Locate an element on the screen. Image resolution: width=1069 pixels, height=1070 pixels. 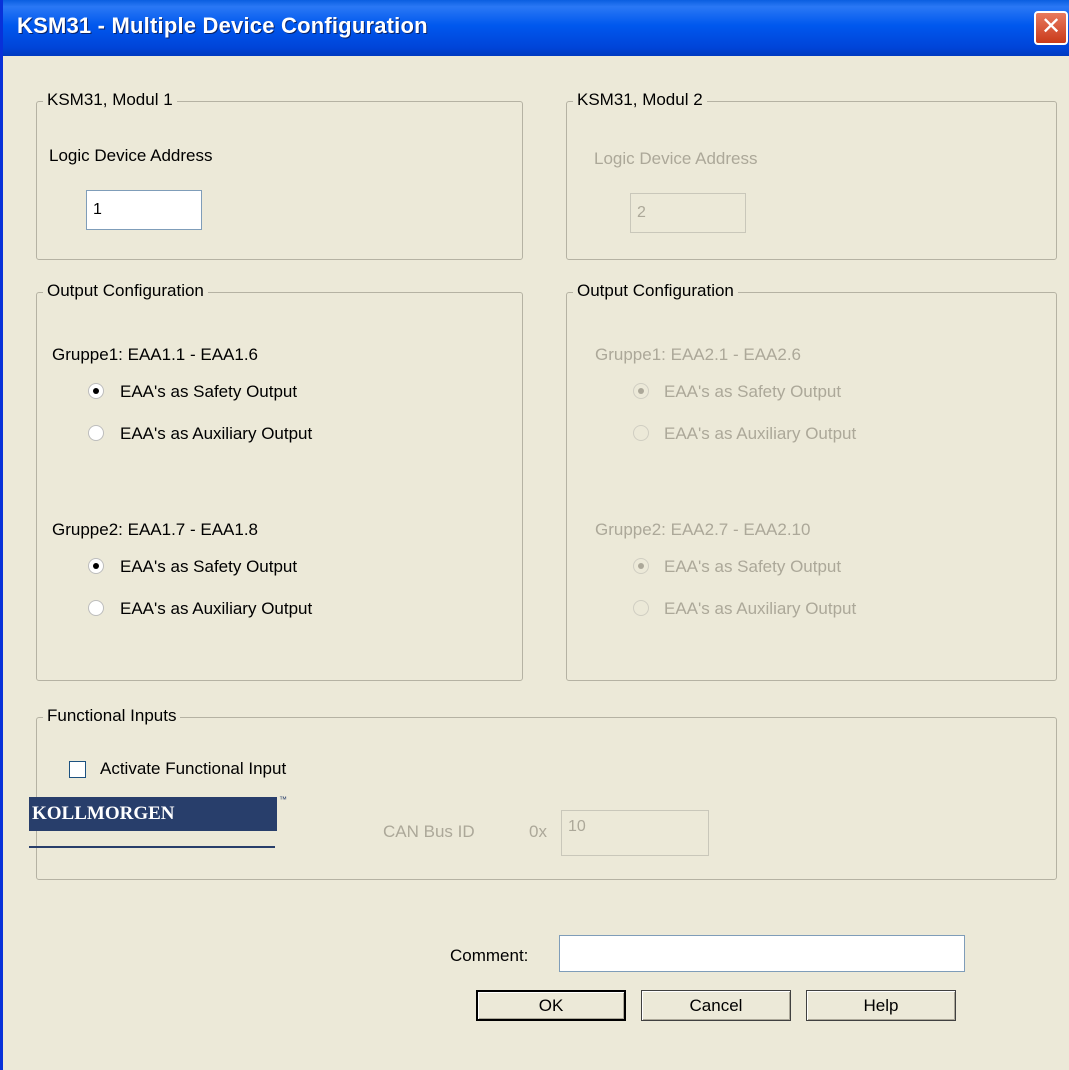
ok-button: OK is located at coordinates (551, 1005).